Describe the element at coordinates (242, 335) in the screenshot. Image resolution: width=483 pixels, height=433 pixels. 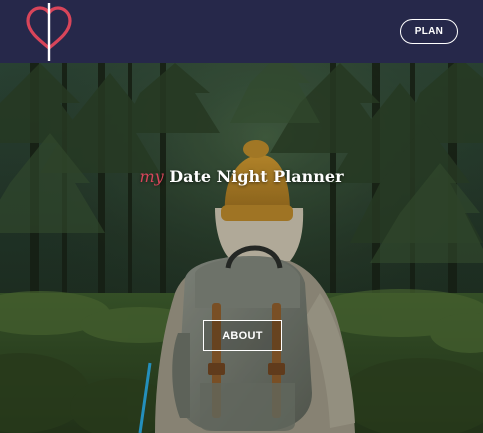
I see `about-button: ABOUT` at that location.